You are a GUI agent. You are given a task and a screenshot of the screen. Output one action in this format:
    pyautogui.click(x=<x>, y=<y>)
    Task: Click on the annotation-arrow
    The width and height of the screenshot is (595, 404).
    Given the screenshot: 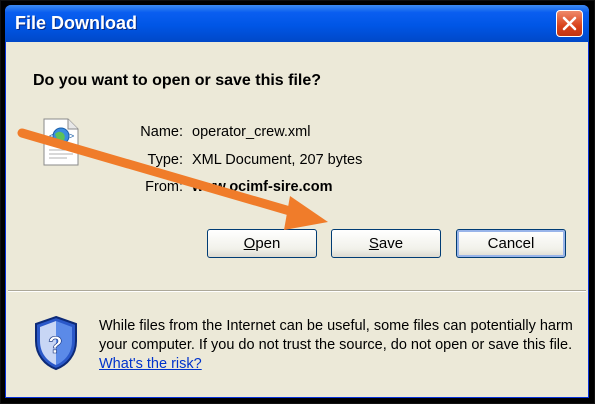 What is the action you would take?
    pyautogui.click(x=172, y=179)
    